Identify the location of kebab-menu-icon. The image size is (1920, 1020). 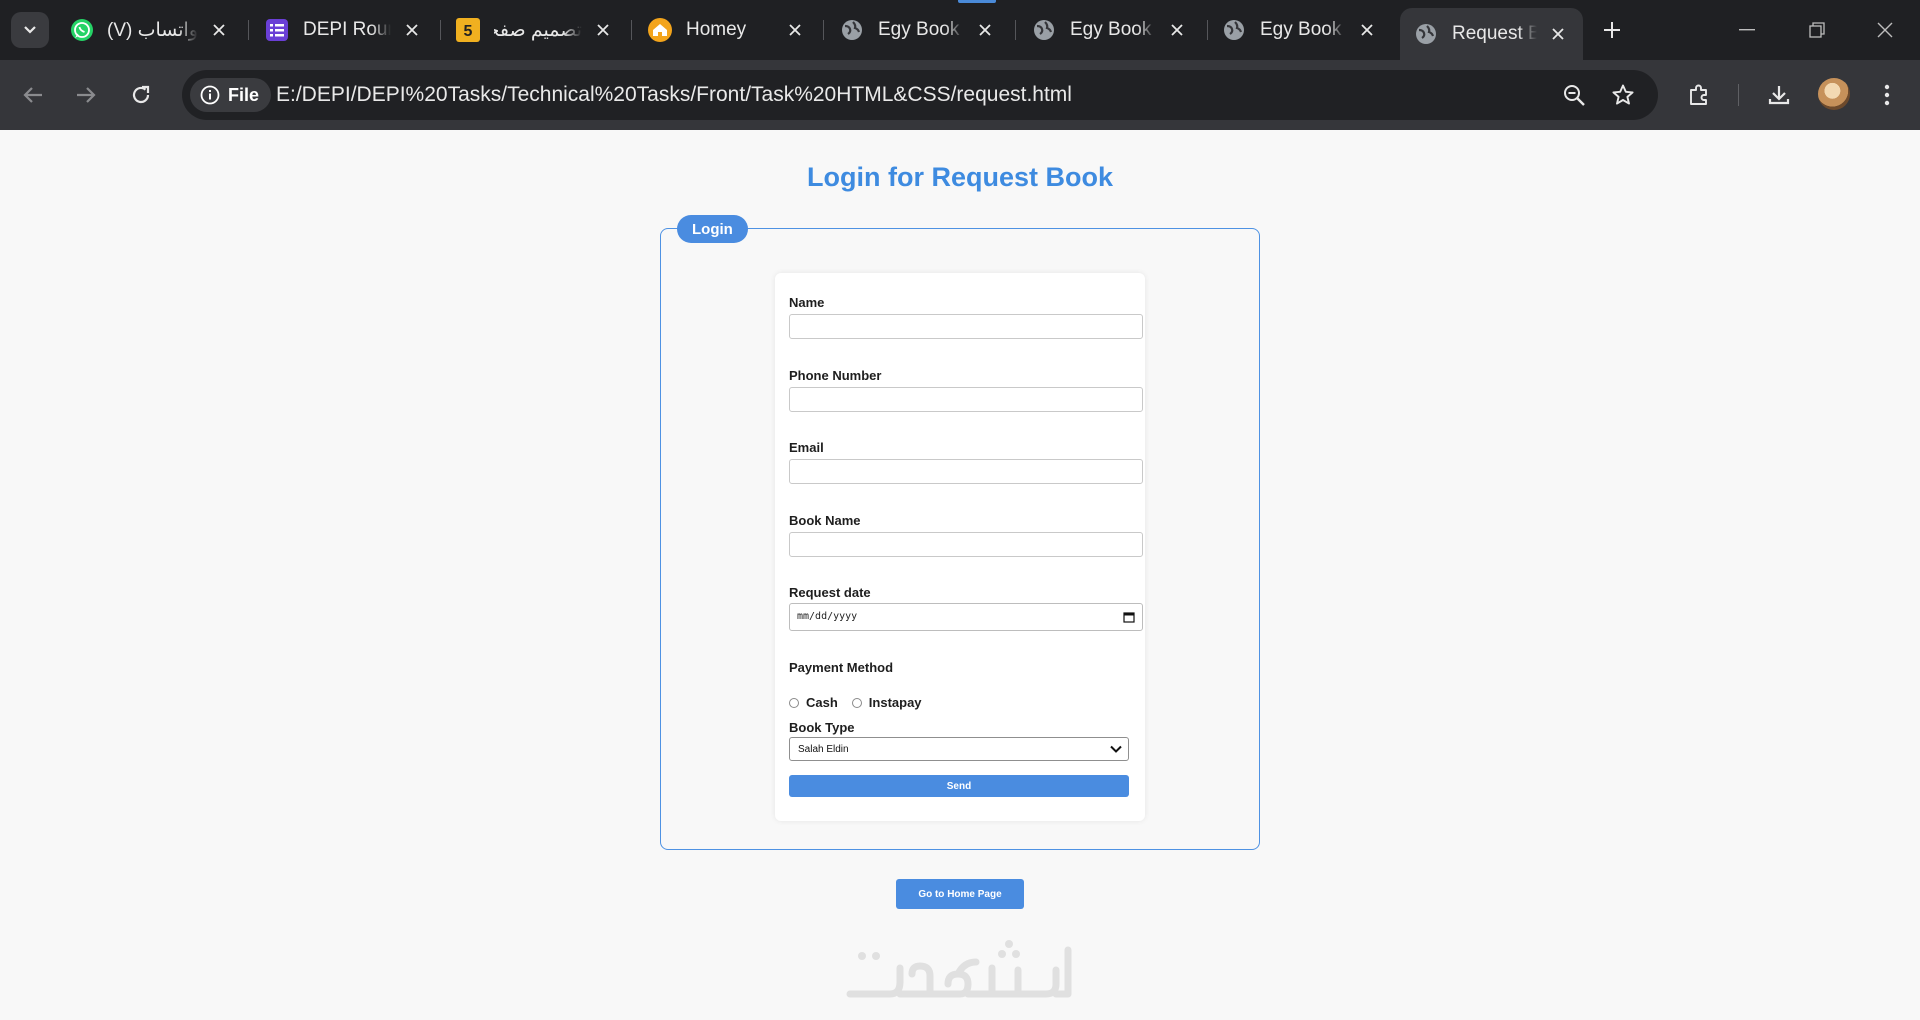
(1887, 95).